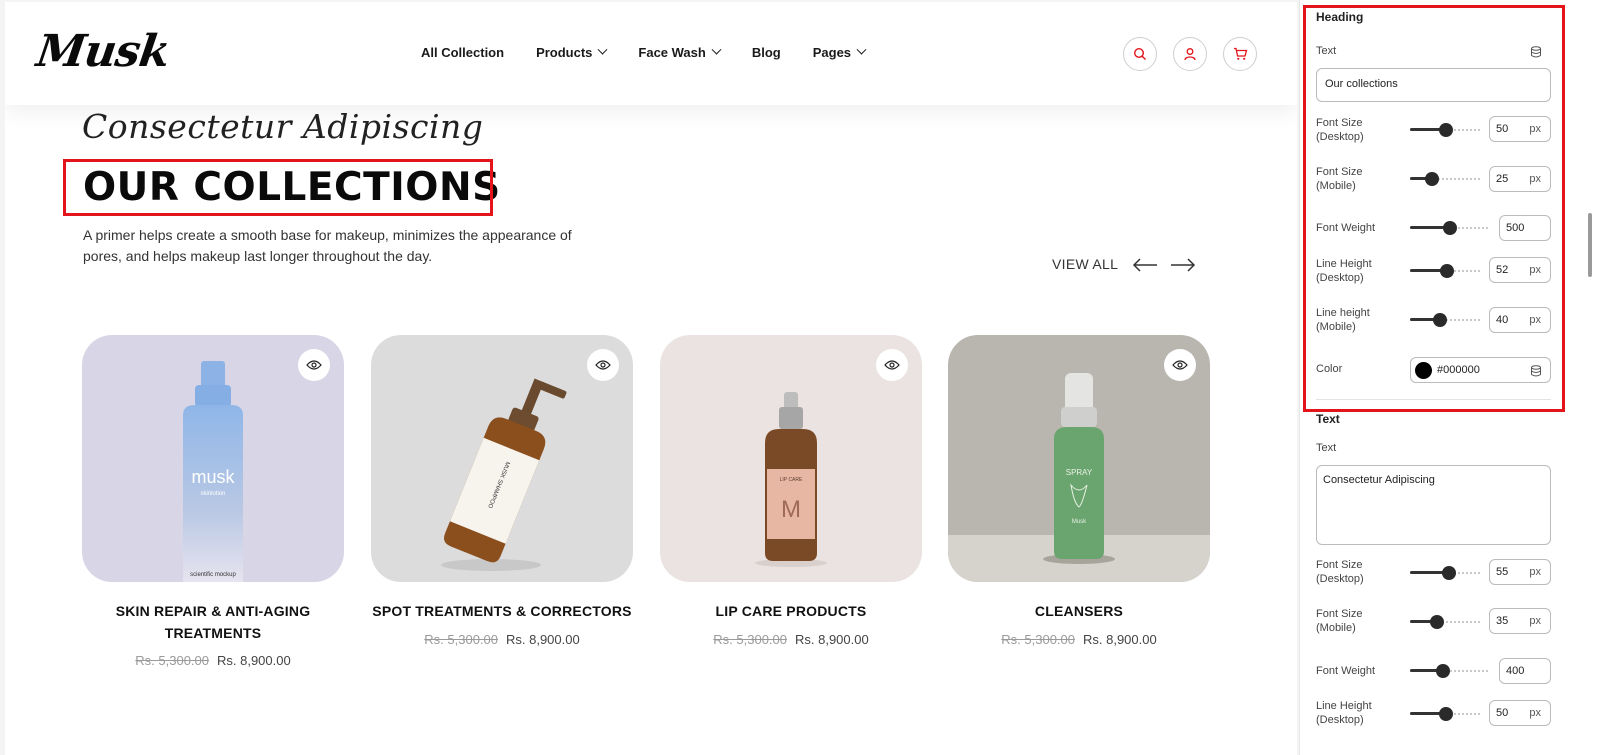 The width and height of the screenshot is (1597, 755). What do you see at coordinates (1326, 448) in the screenshot?
I see `text-text-label: Text` at bounding box center [1326, 448].